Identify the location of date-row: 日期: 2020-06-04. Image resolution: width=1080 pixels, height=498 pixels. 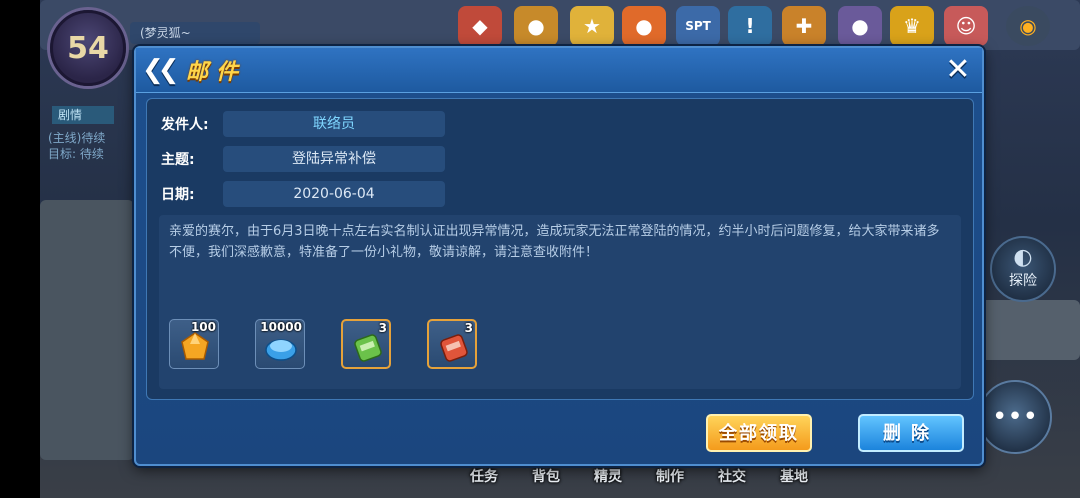
(303, 194).